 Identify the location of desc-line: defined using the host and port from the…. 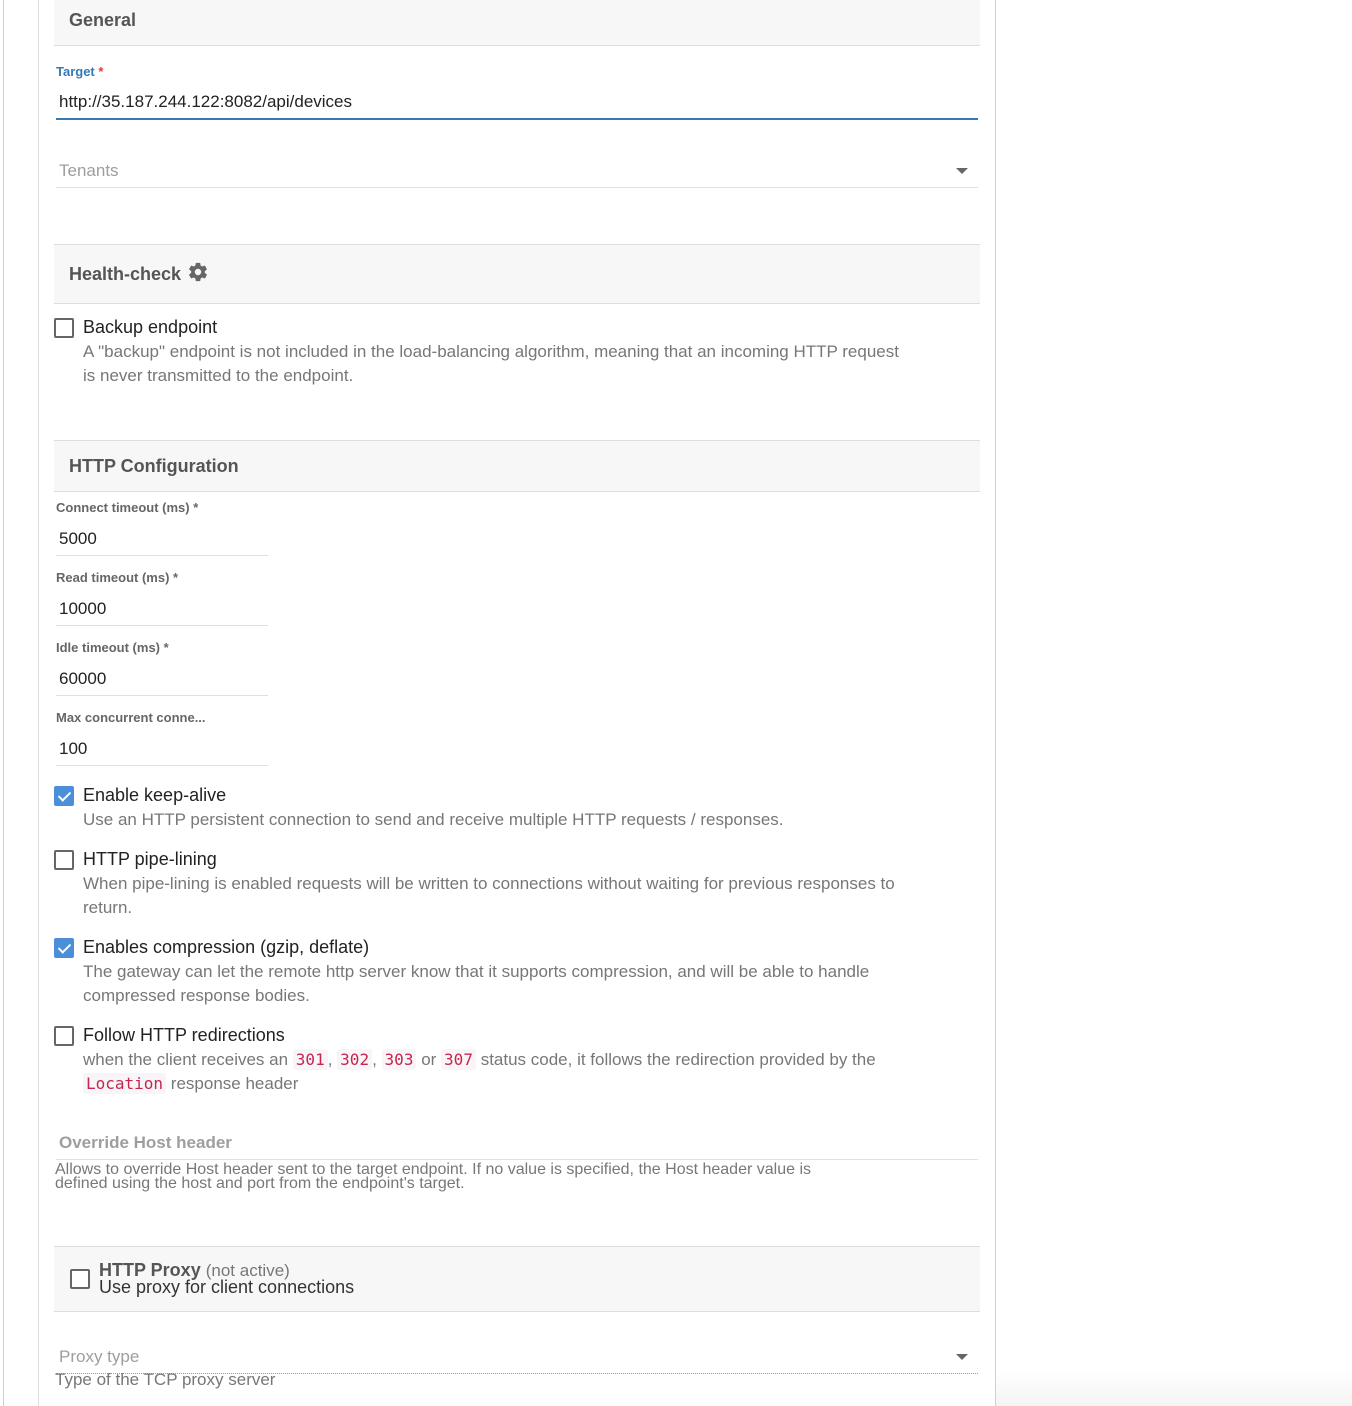
(260, 1183).